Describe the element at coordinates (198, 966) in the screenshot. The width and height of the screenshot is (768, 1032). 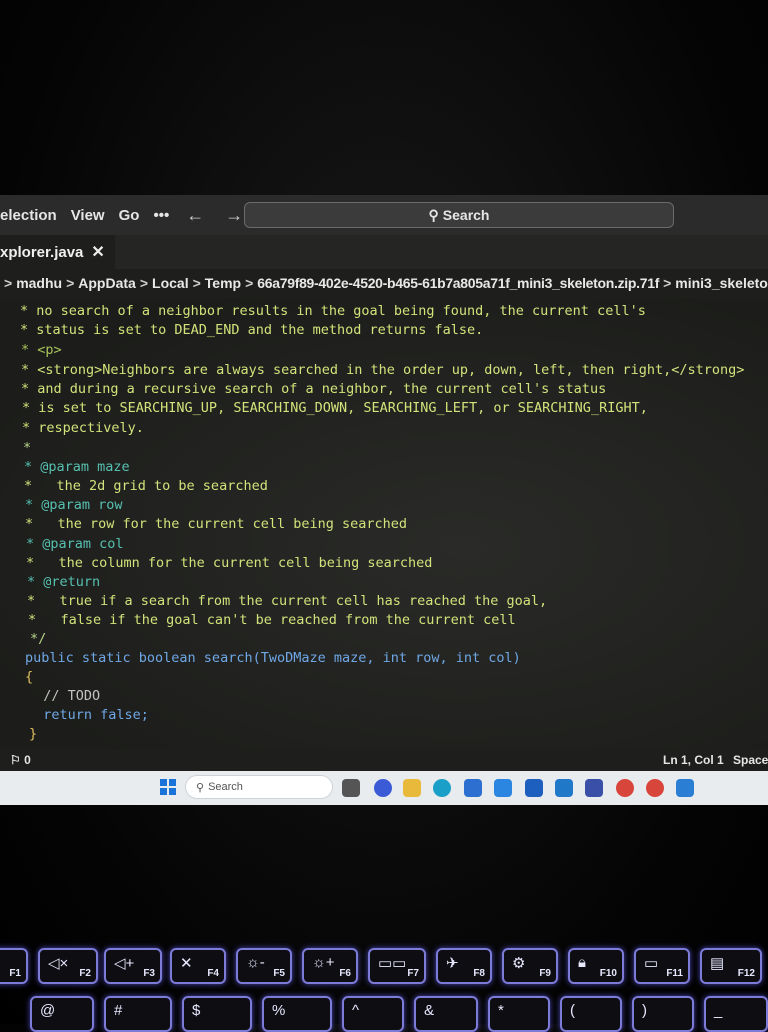
I see `key-f4: ✕ F4` at that location.